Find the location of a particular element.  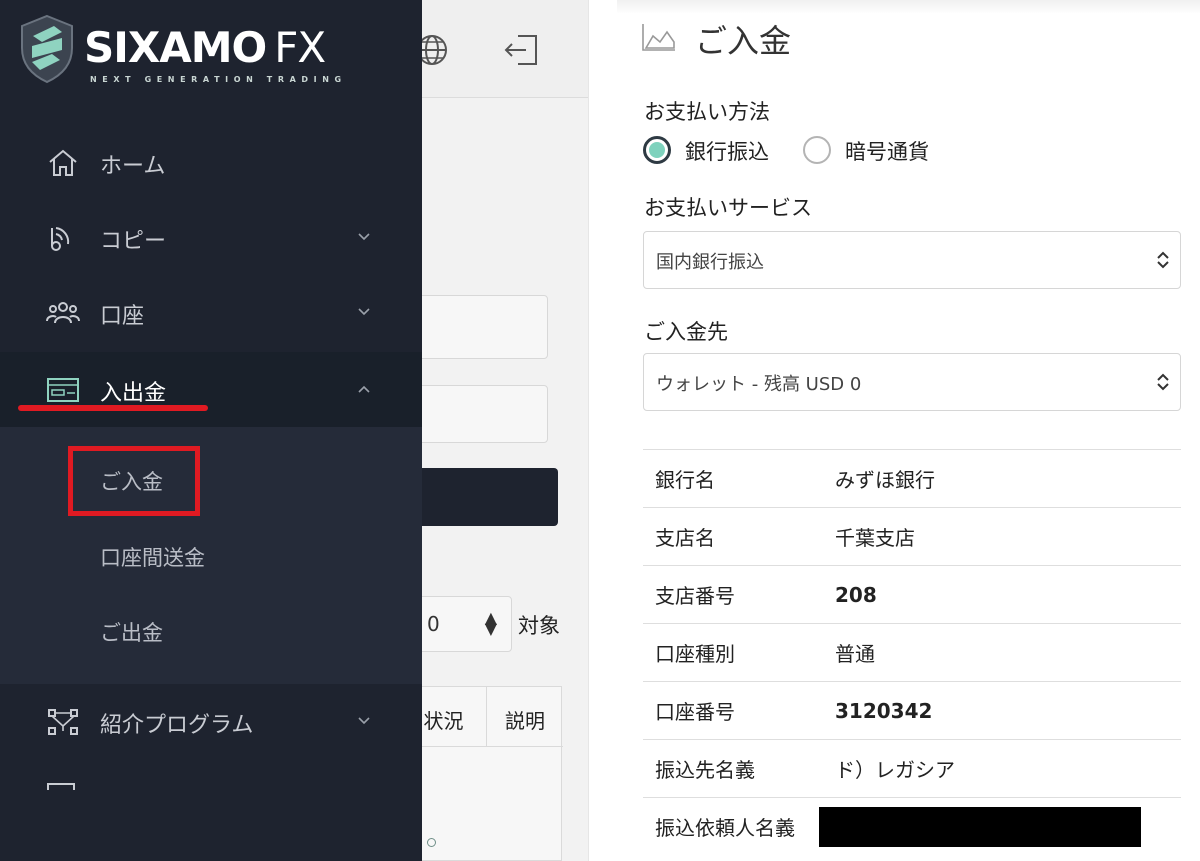

submenu-item-withdraw: ご出金 is located at coordinates (131, 632).